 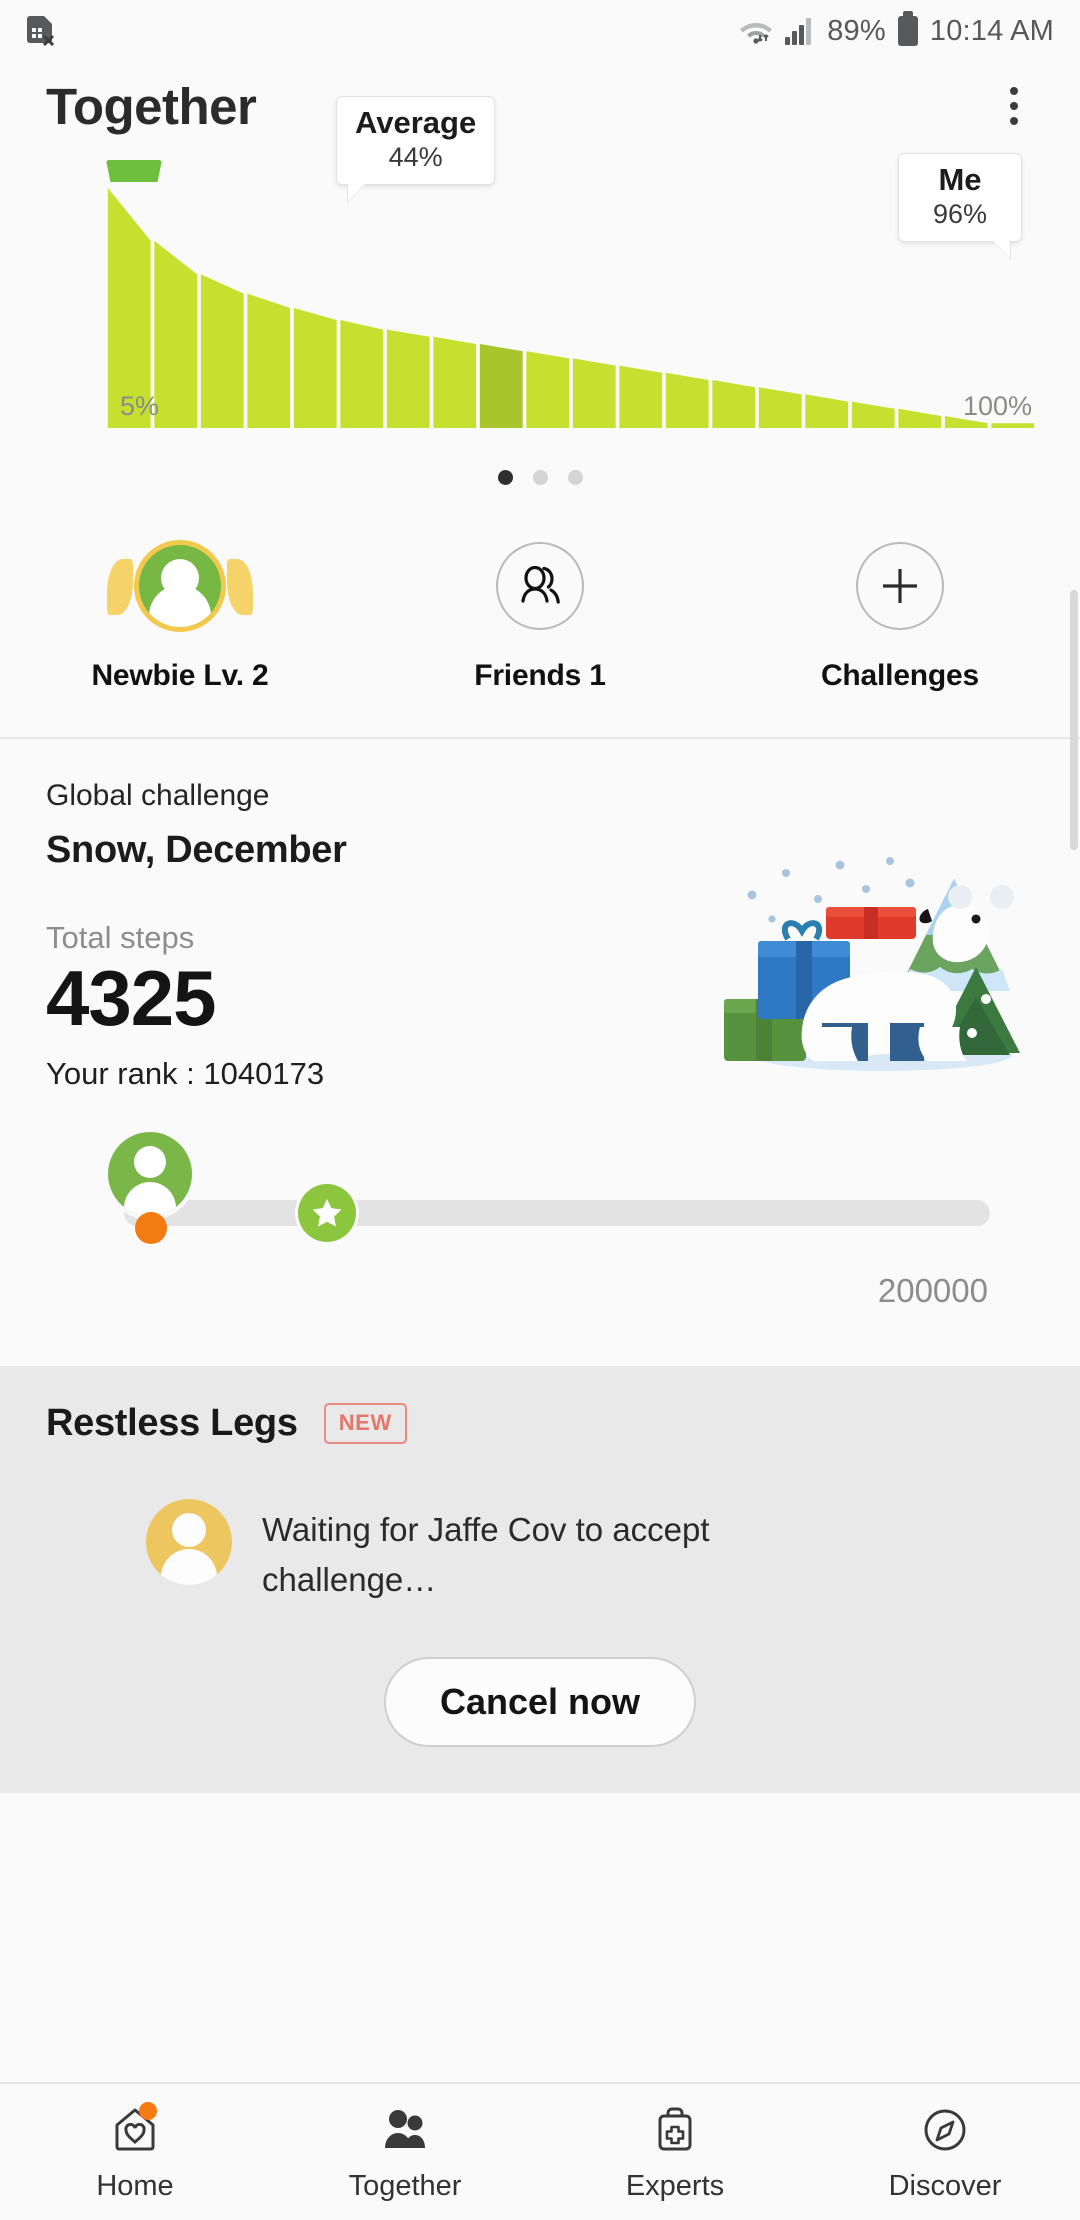 What do you see at coordinates (571, 308) in the screenshot?
I see `chart-bars` at bounding box center [571, 308].